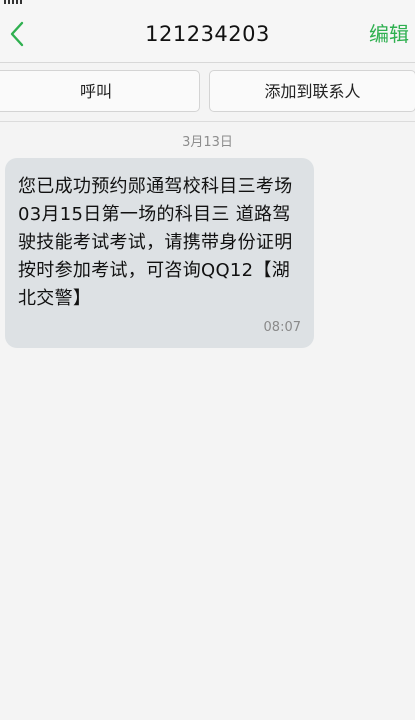  I want to click on page-title: 121234203, so click(207, 34).